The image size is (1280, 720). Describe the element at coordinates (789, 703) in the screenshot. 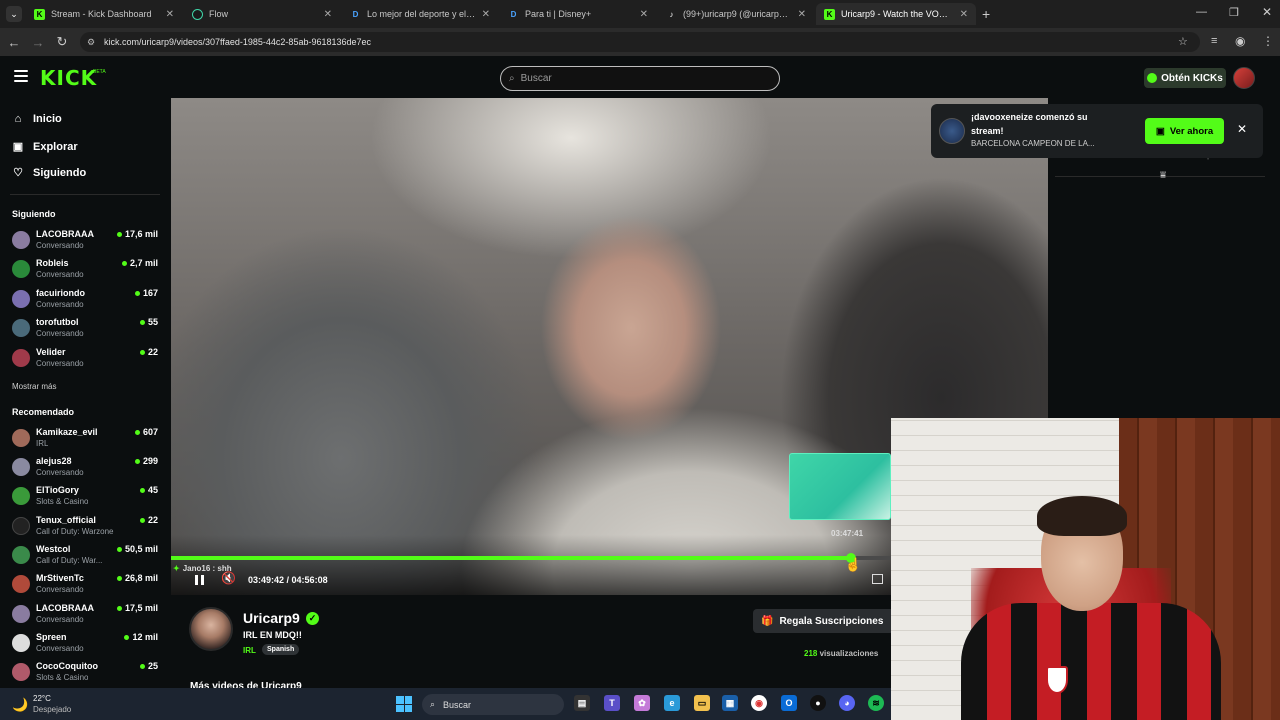

I see `outlook-icon: O` at that location.